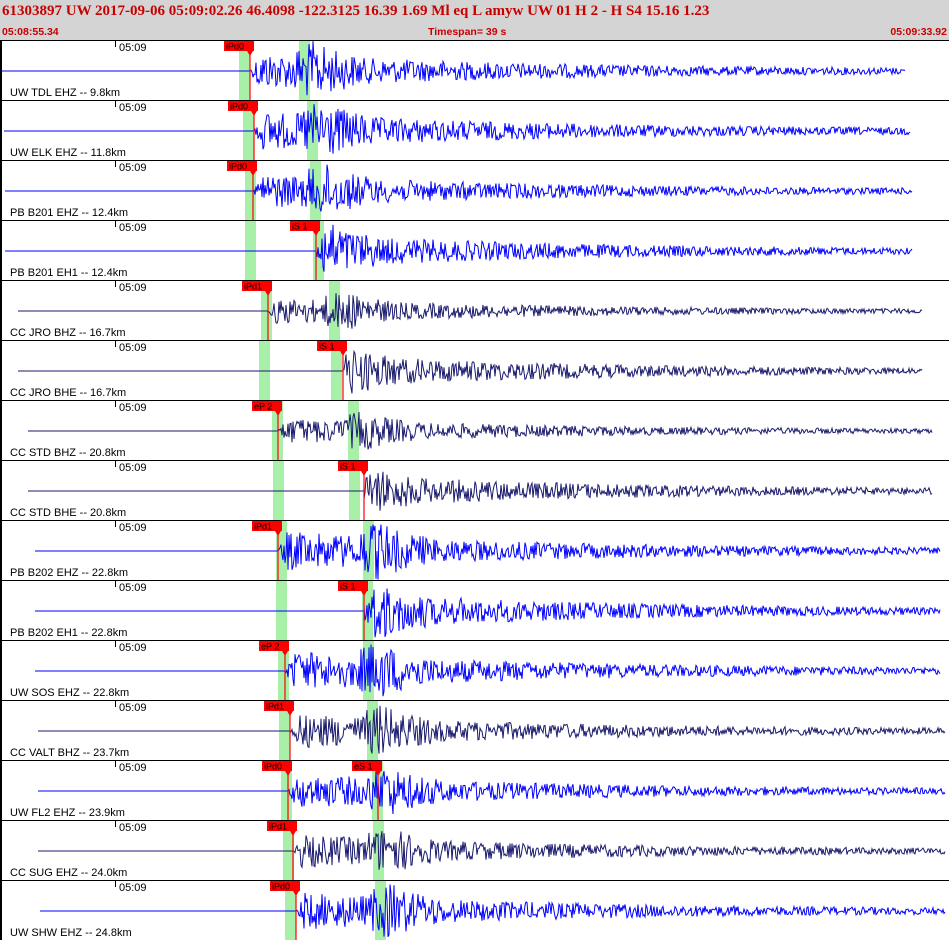  Describe the element at coordinates (364, 473) in the screenshot. I see `pick-marker-icon` at that location.